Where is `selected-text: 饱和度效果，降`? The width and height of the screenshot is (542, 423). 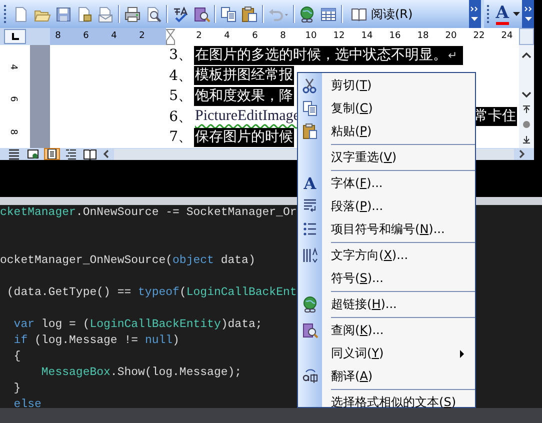 selected-text: 饱和度效果，降 is located at coordinates (244, 96).